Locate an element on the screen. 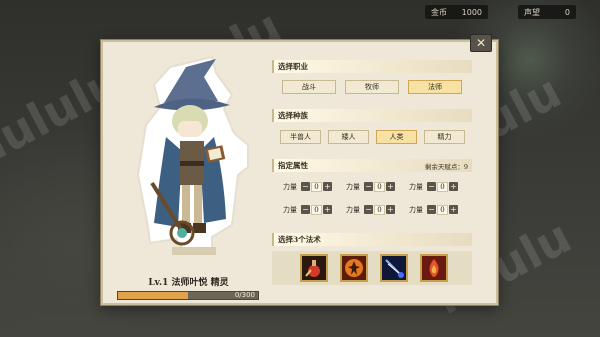  experience-text: 0/300 is located at coordinates (244, 295).